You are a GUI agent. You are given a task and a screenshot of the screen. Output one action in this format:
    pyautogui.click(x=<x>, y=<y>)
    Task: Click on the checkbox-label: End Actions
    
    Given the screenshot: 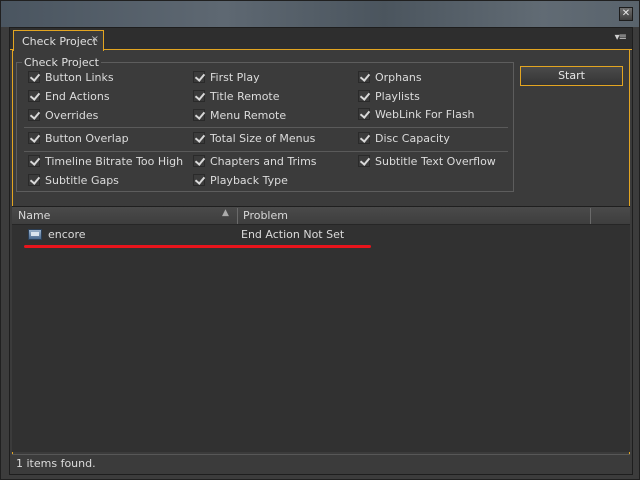 What is the action you would take?
    pyautogui.click(x=77, y=96)
    